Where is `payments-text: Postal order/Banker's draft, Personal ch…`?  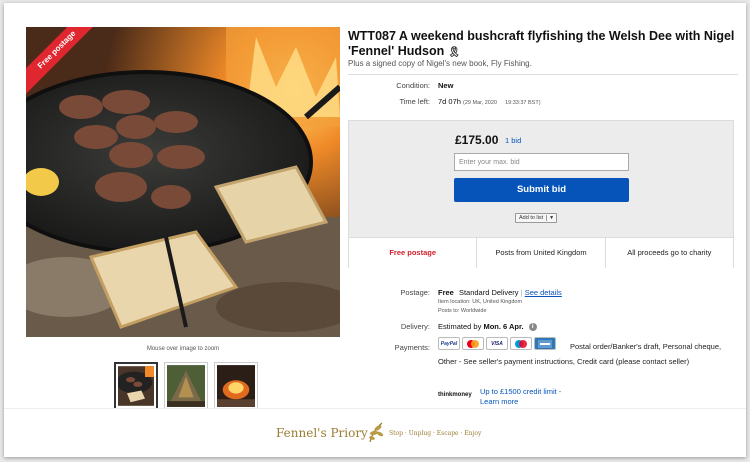 payments-text: Postal order/Banker's draft, Personal ch… is located at coordinates (580, 354).